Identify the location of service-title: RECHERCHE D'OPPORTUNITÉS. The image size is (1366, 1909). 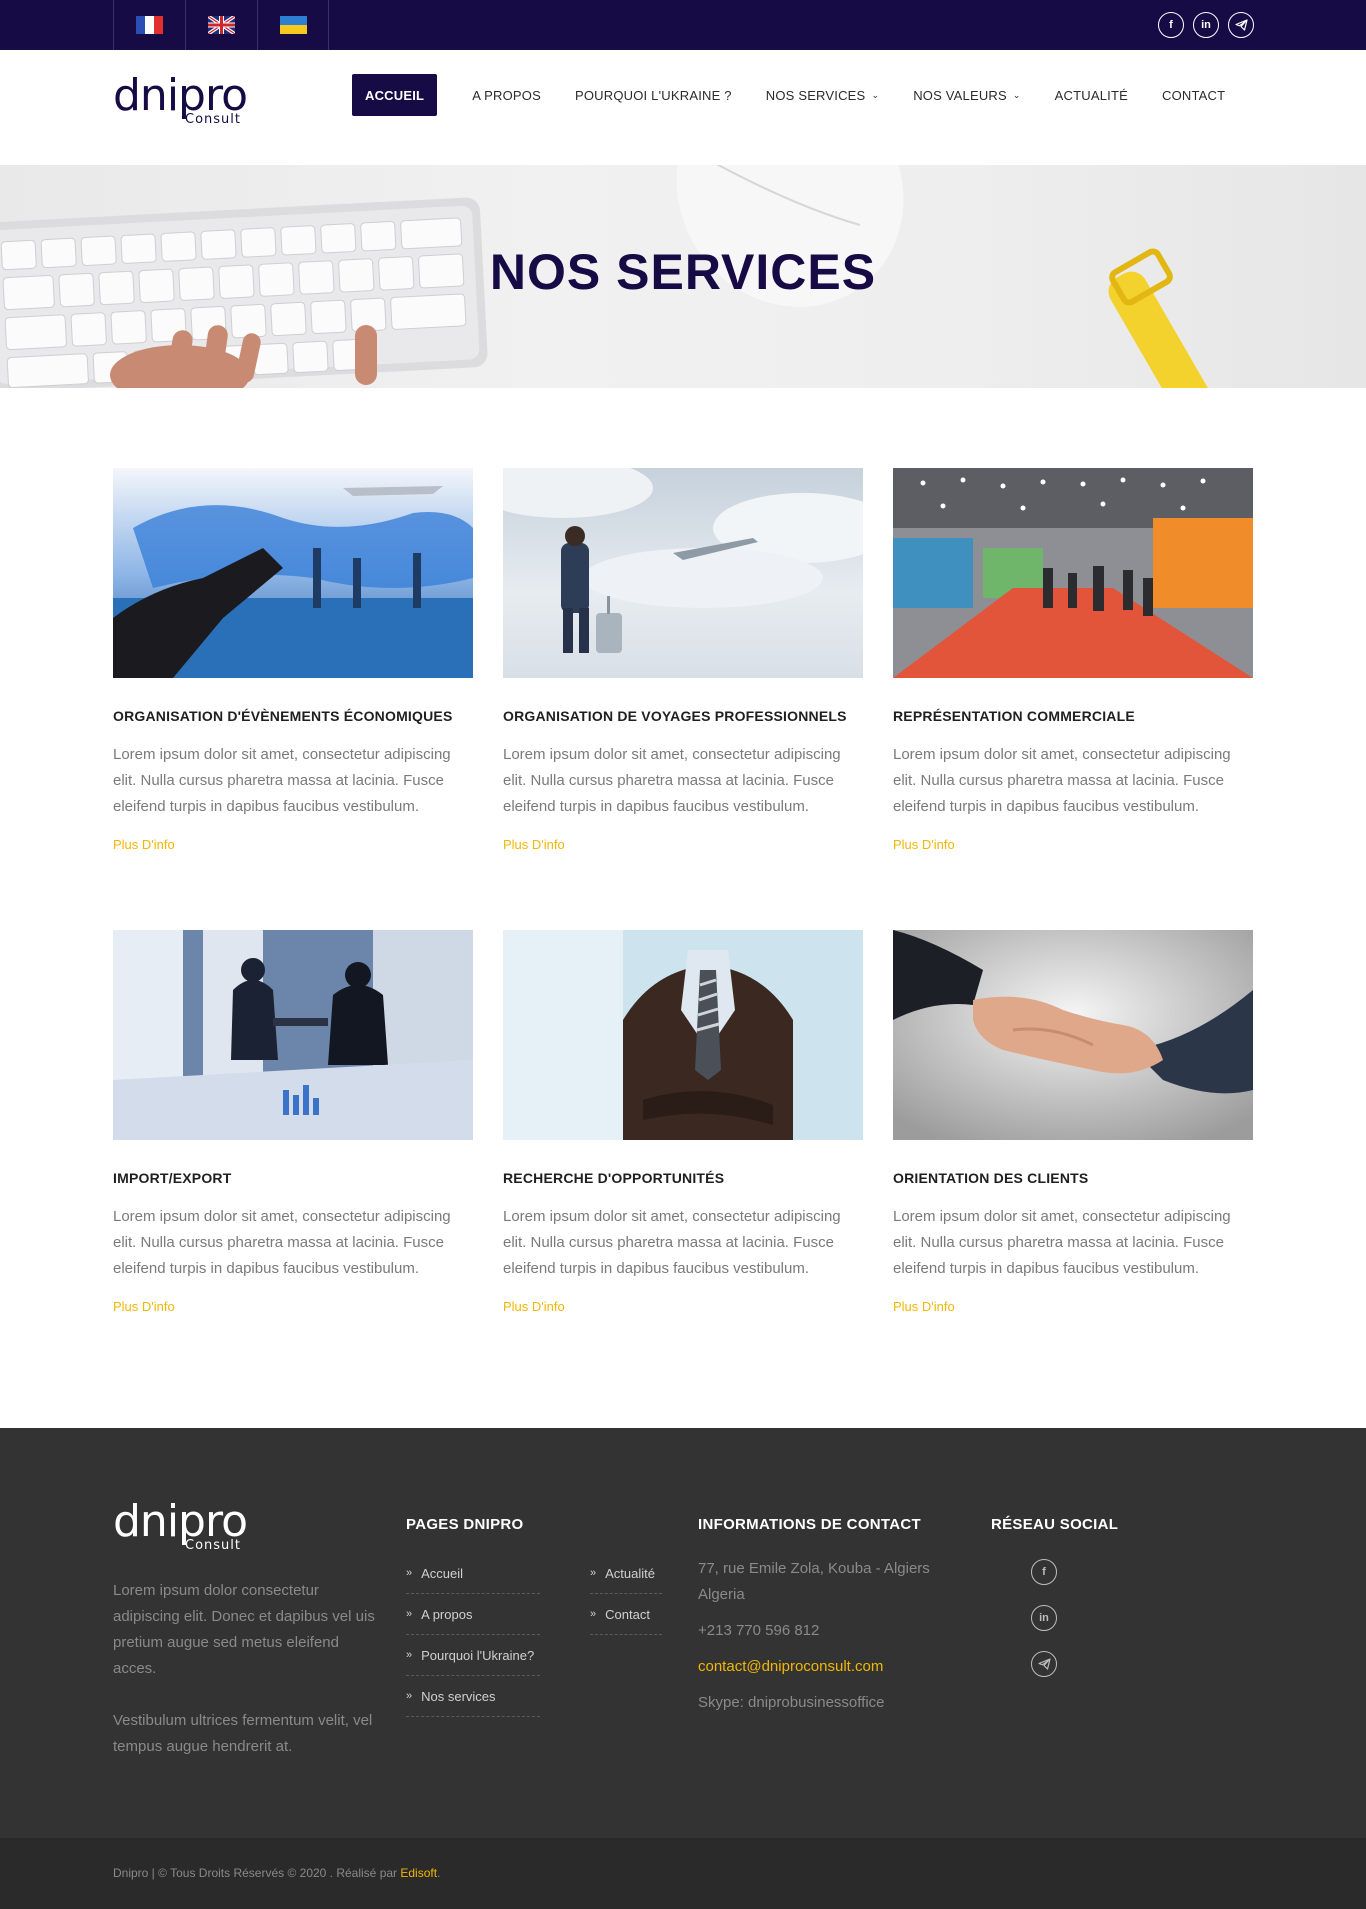
(614, 1178).